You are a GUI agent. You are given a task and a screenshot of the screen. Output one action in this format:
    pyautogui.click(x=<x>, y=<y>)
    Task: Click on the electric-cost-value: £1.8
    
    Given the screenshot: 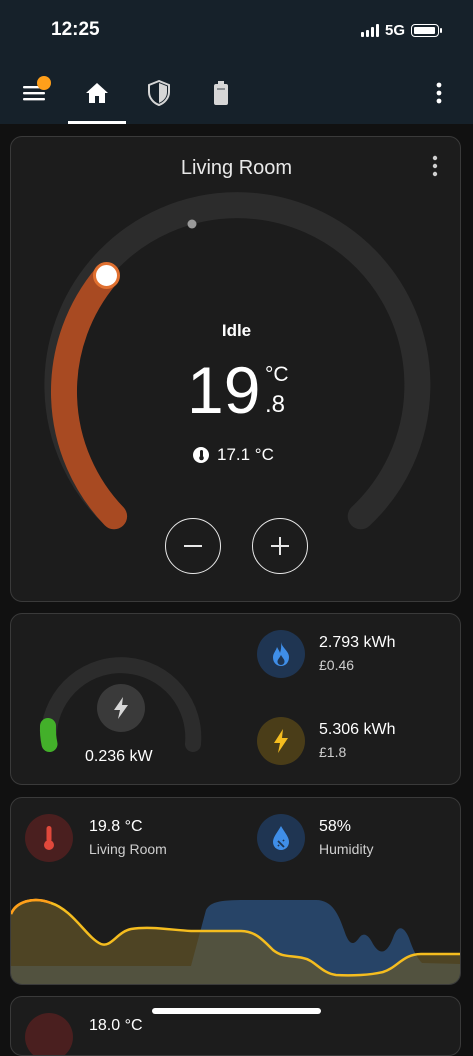 What is the action you would take?
    pyautogui.click(x=333, y=752)
    